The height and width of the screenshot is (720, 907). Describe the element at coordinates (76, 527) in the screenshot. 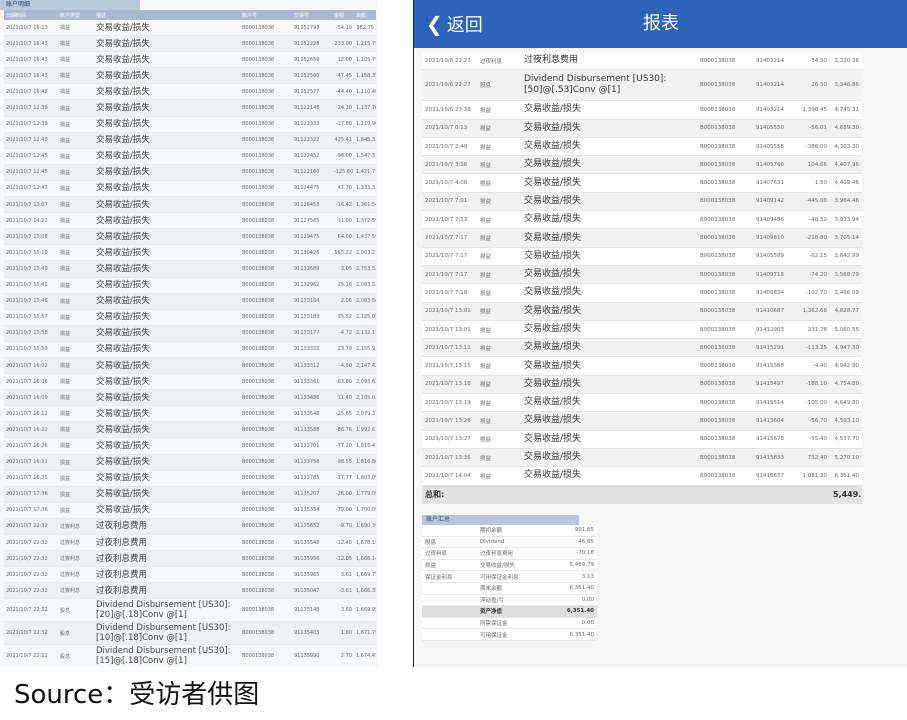

I see `cell-type: 过夜利息` at that location.